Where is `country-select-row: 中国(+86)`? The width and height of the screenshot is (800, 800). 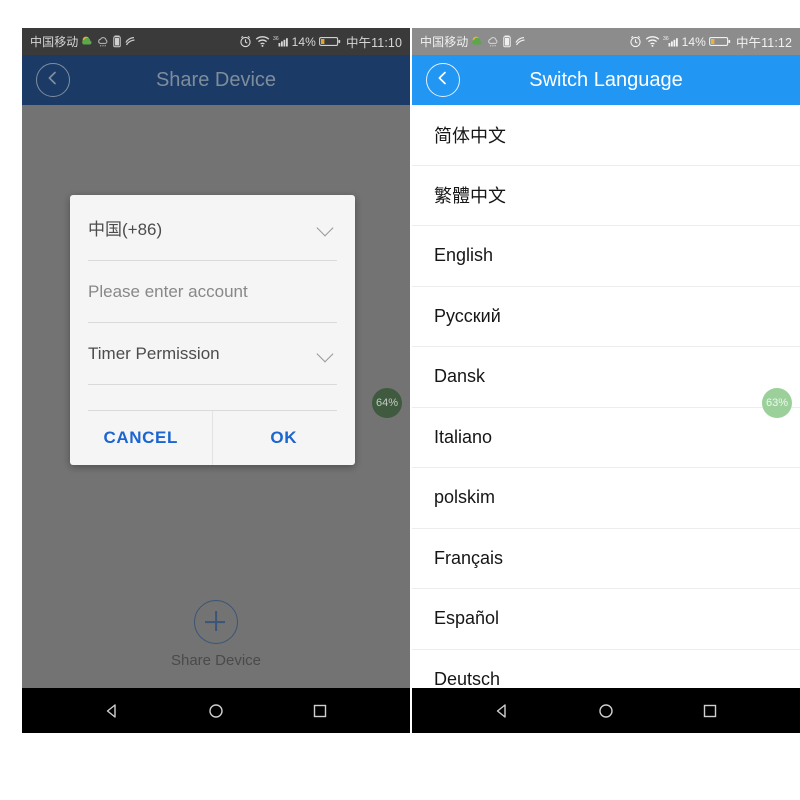
country-select-row: 中国(+86) is located at coordinates (212, 228).